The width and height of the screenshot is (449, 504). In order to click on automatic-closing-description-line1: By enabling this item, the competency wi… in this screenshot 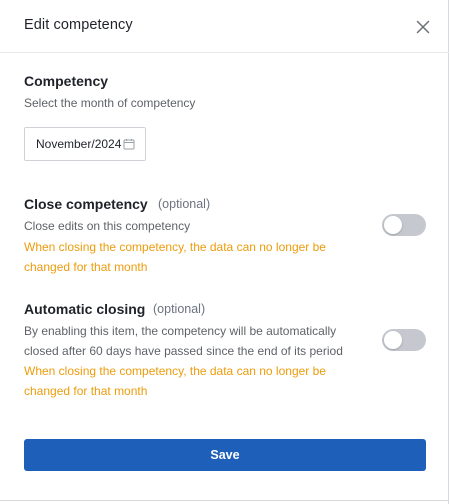, I will do `click(180, 331)`.